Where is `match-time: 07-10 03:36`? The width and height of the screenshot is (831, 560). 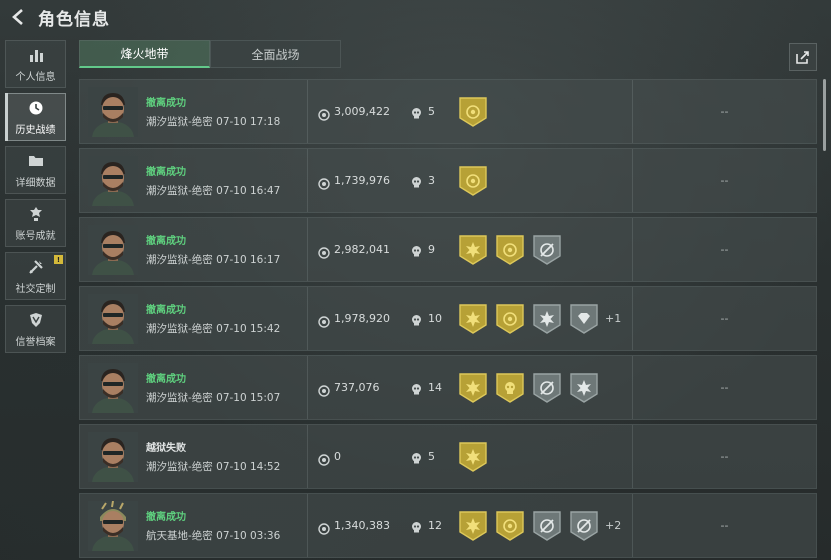
match-time: 07-10 03:36 is located at coordinates (248, 536).